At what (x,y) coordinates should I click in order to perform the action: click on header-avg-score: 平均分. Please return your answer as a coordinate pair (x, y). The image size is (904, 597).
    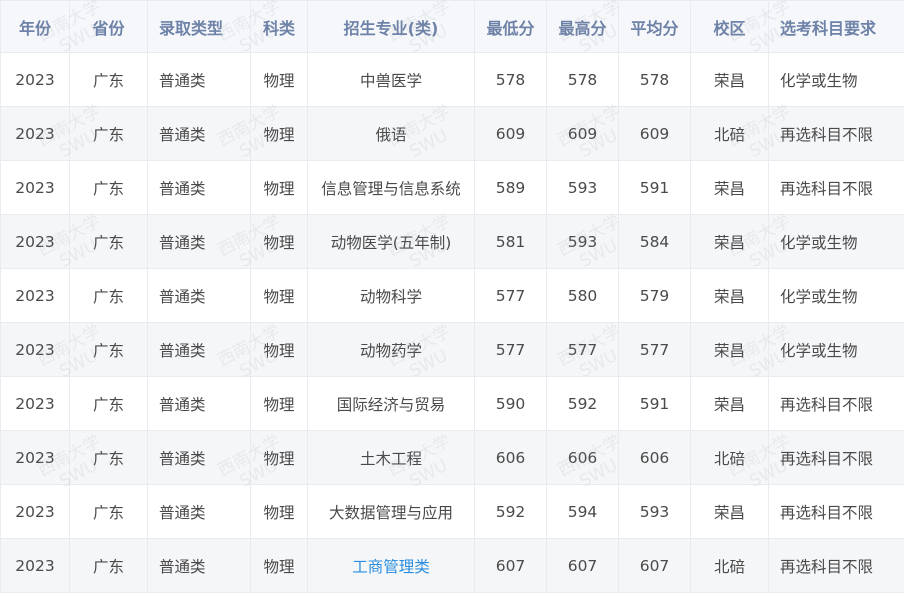
    Looking at the image, I should click on (654, 26).